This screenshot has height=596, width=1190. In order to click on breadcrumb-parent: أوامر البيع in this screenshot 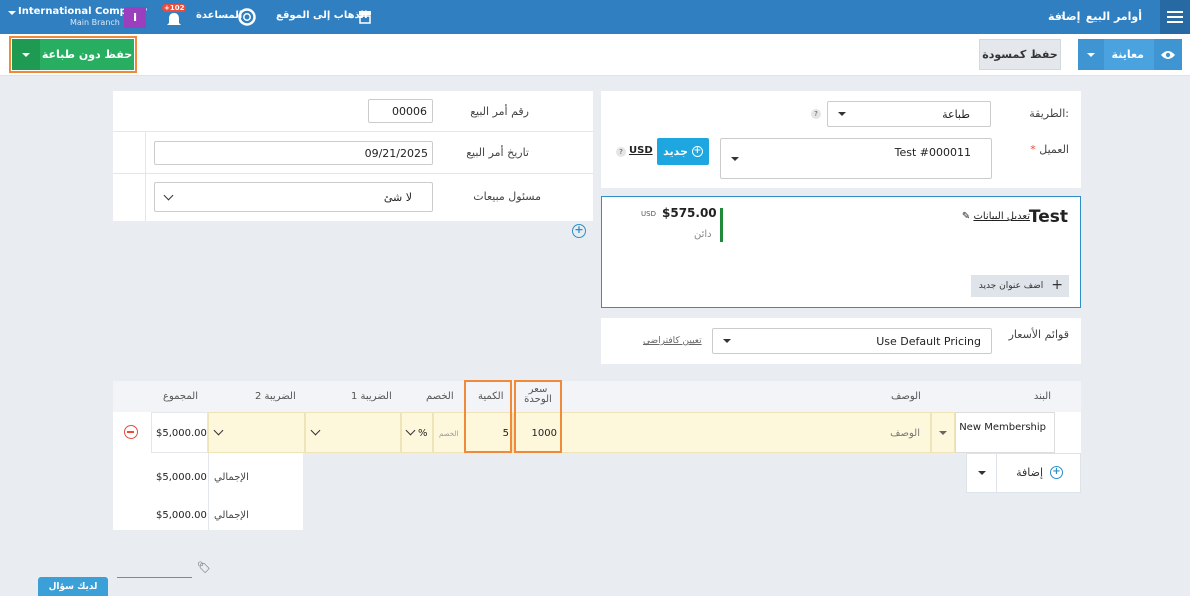, I will do `click(1114, 16)`.